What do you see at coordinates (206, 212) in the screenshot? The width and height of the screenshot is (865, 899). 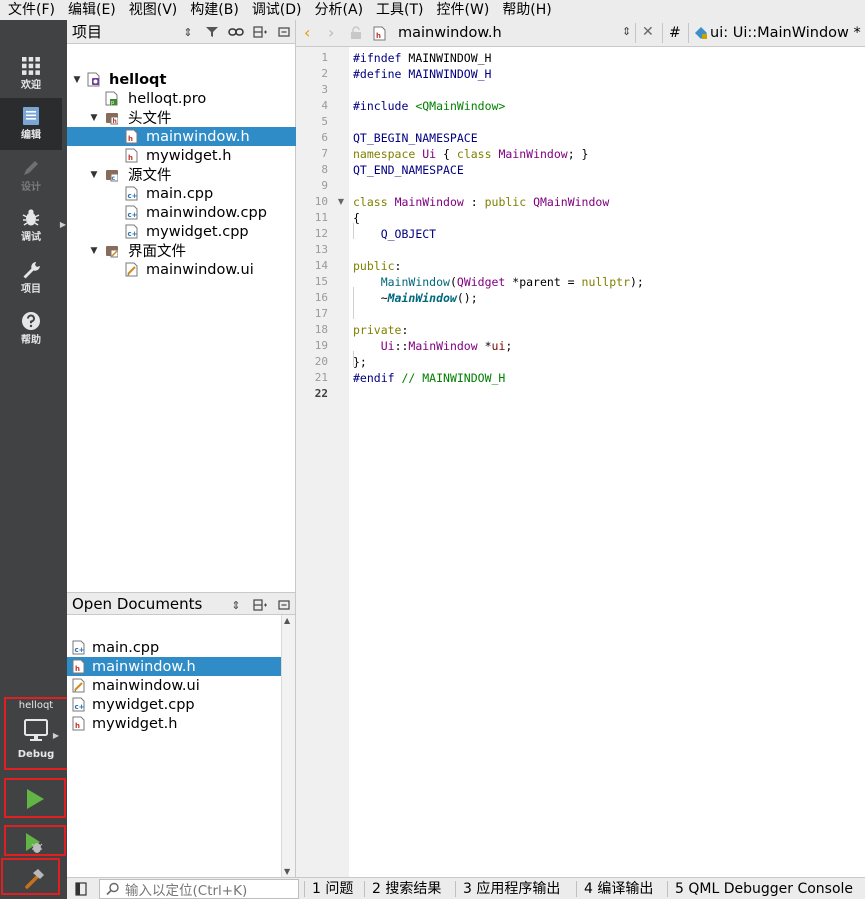 I see `tree-item-label: mainwindow.cpp` at bounding box center [206, 212].